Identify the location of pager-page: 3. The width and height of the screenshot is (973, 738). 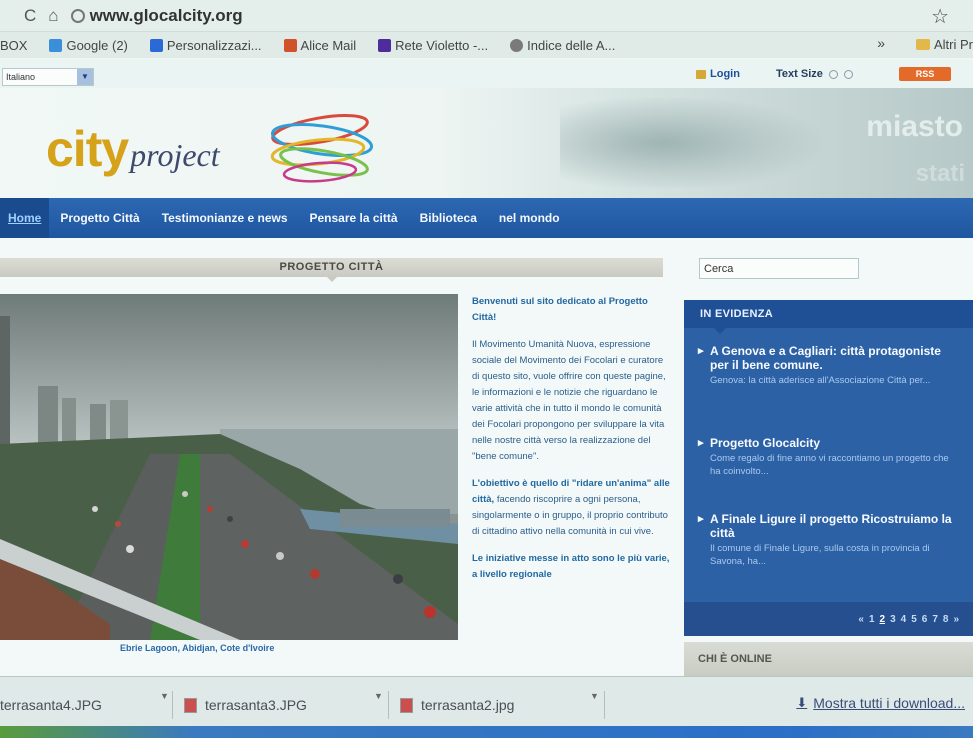
(893, 619).